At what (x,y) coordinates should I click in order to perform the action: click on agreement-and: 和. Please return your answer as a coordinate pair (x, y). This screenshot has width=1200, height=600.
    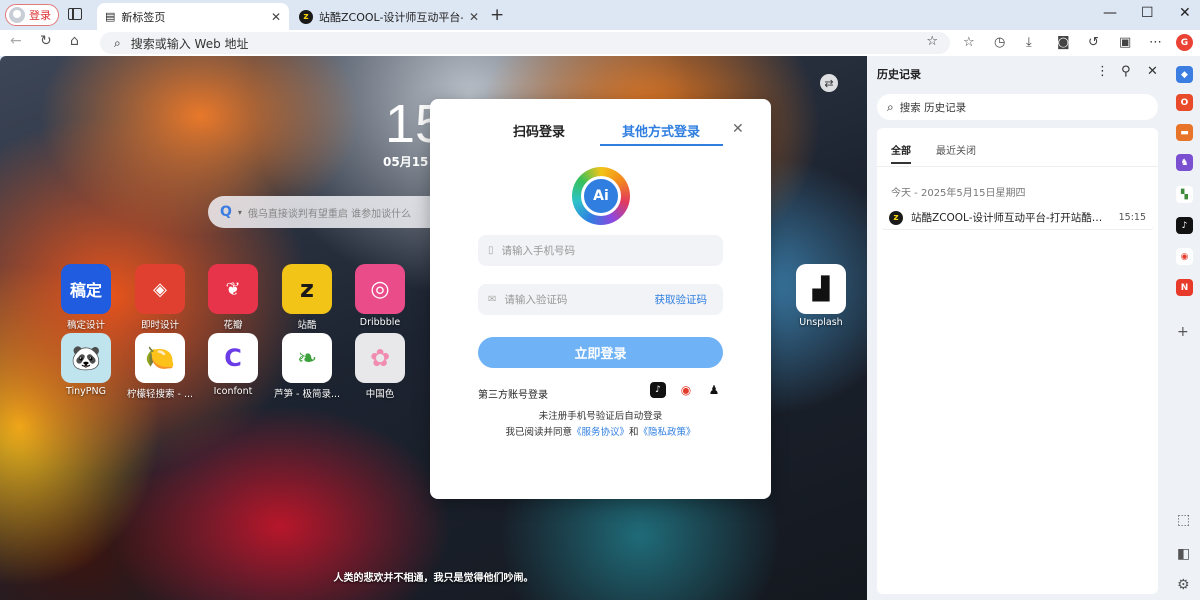
    Looking at the image, I should click on (634, 432).